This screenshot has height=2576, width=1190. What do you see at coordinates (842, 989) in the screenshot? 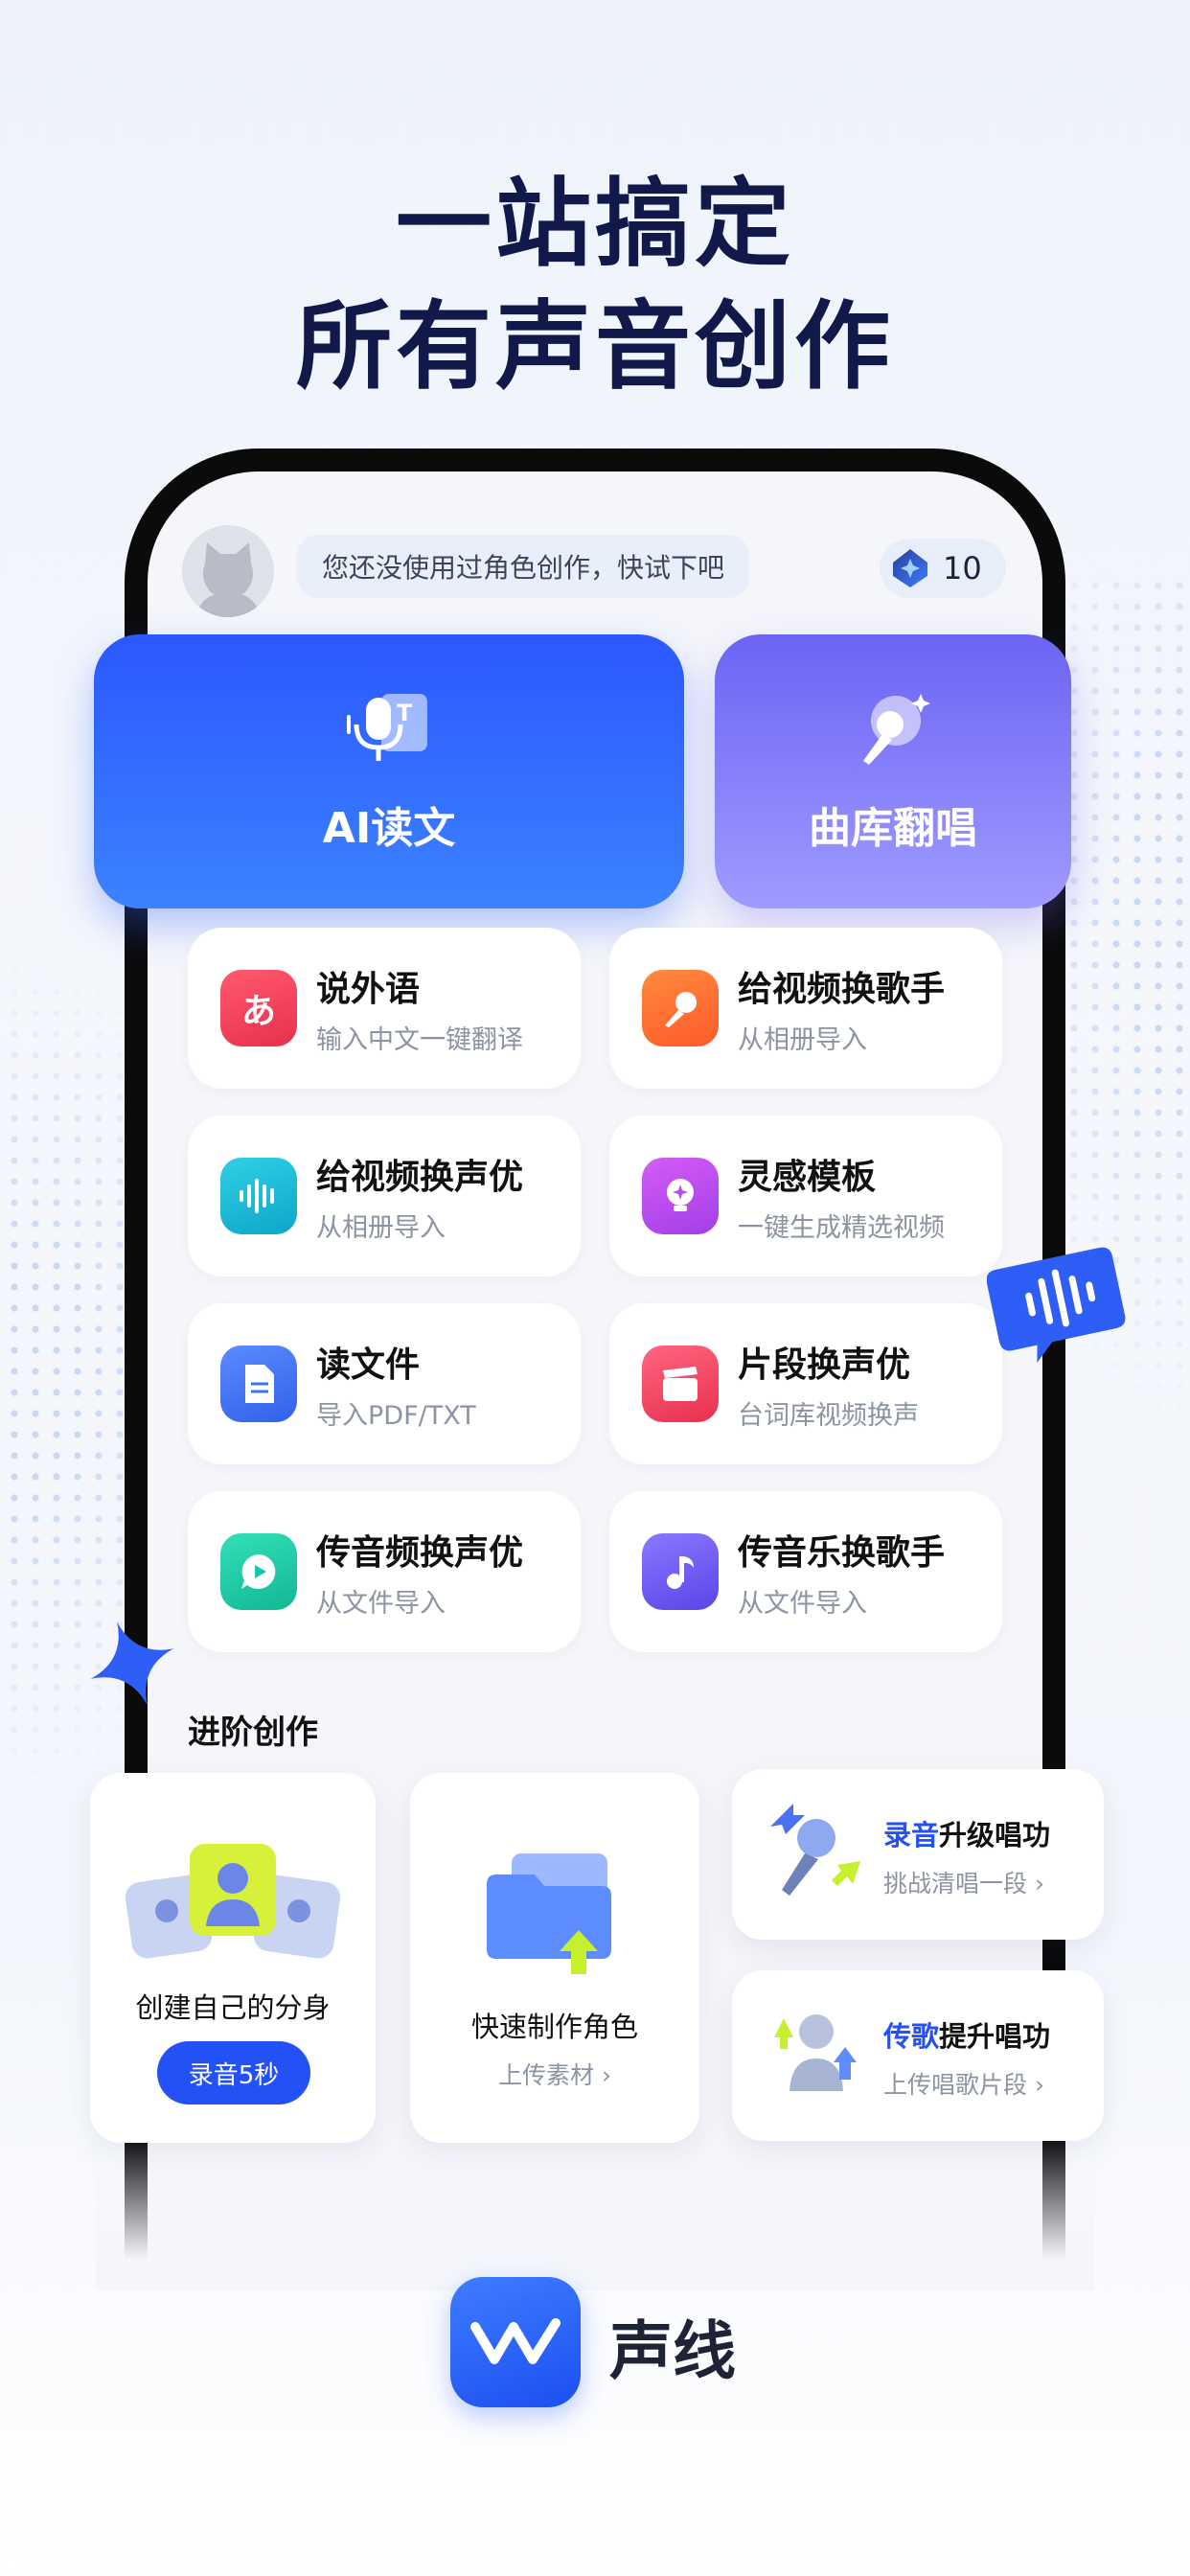
I see `feature-title: 给视频换歌手` at bounding box center [842, 989].